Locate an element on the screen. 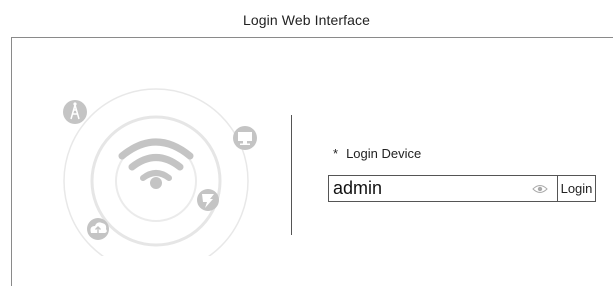 This screenshot has height=286, width=613. page-title: Login Web Interface is located at coordinates (306, 20).